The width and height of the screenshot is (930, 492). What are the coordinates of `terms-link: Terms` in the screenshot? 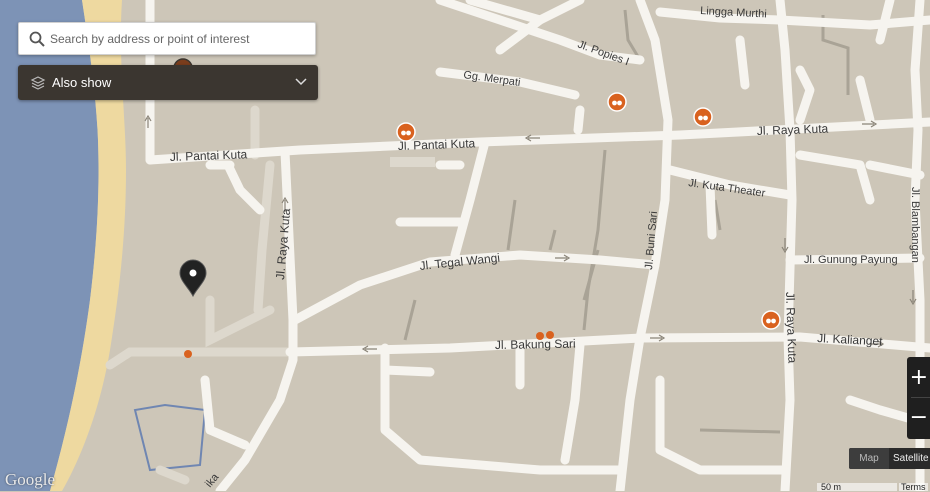 It's located at (913, 487).